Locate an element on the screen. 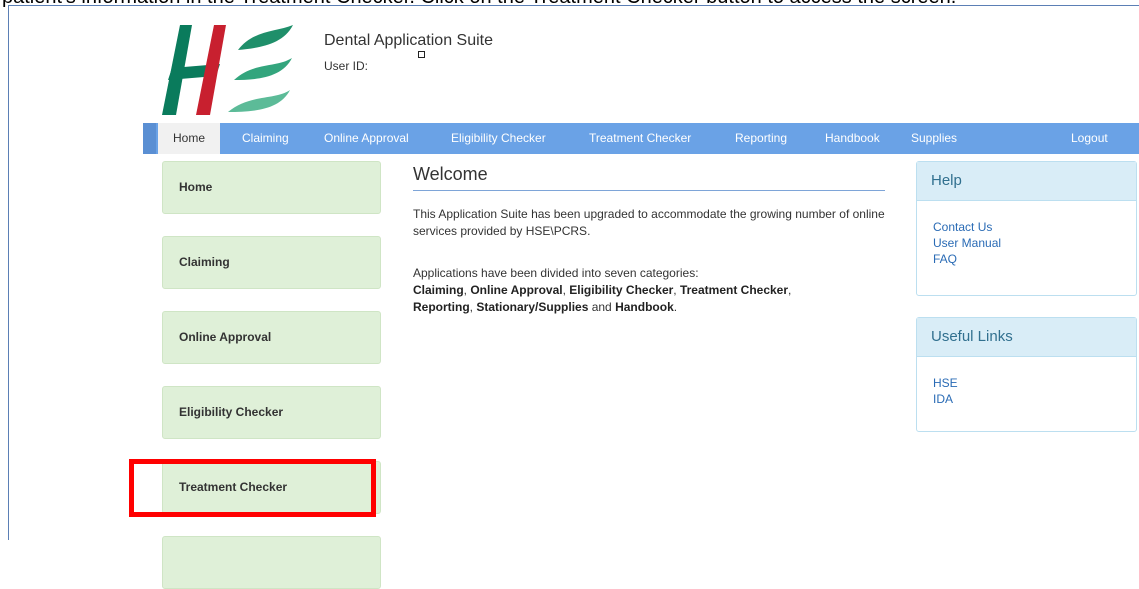 Image resolution: width=1139 pixels, height=589 pixels. sidebar-item-home: Home is located at coordinates (271, 187).